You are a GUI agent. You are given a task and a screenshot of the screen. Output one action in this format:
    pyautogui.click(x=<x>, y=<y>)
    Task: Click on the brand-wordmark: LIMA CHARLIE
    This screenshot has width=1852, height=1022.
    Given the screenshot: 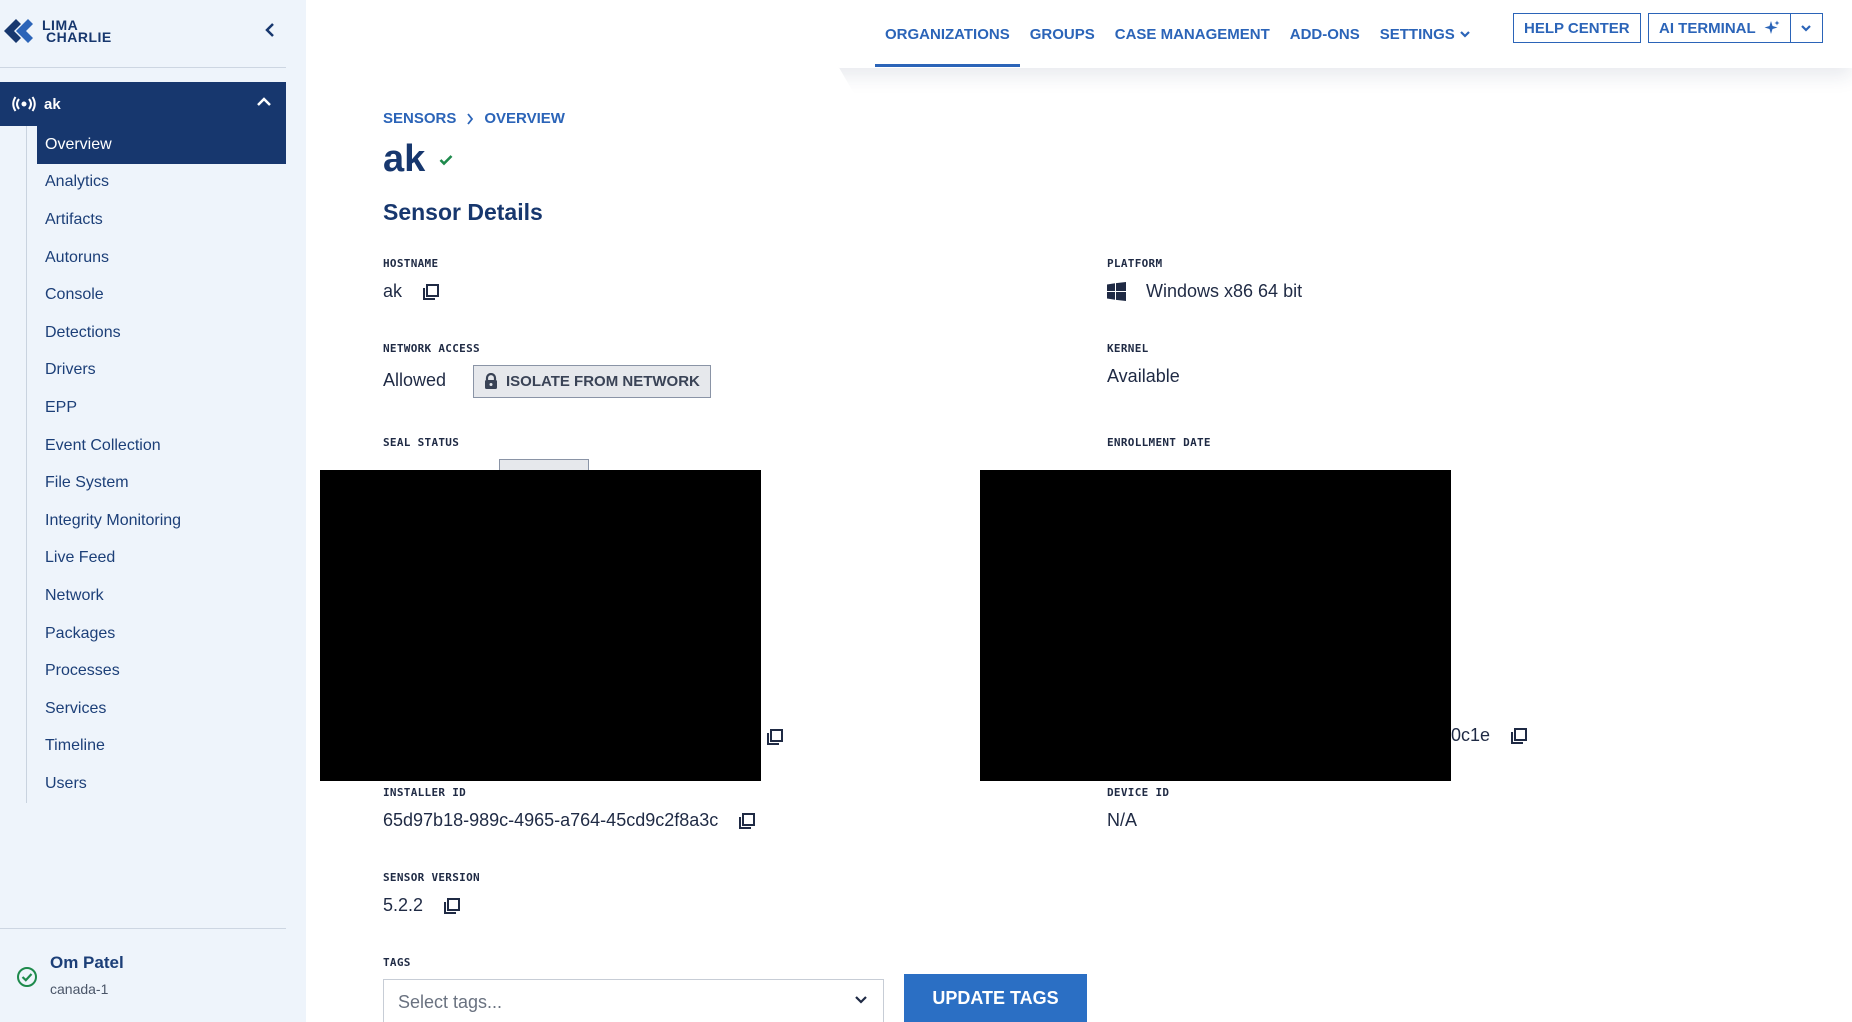 What is the action you would take?
    pyautogui.click(x=77, y=31)
    